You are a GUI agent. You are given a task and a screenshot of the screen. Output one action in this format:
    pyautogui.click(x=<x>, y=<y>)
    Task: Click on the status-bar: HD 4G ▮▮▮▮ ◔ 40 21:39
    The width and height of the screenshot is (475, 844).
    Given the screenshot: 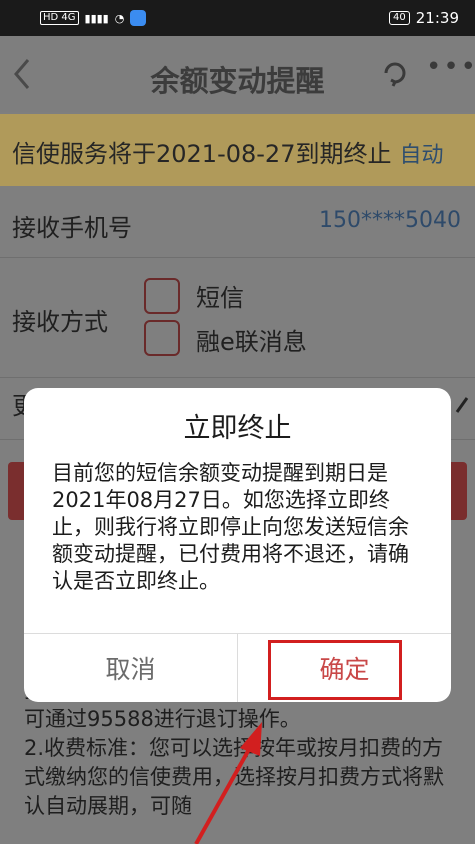 What is the action you would take?
    pyautogui.click(x=237, y=18)
    